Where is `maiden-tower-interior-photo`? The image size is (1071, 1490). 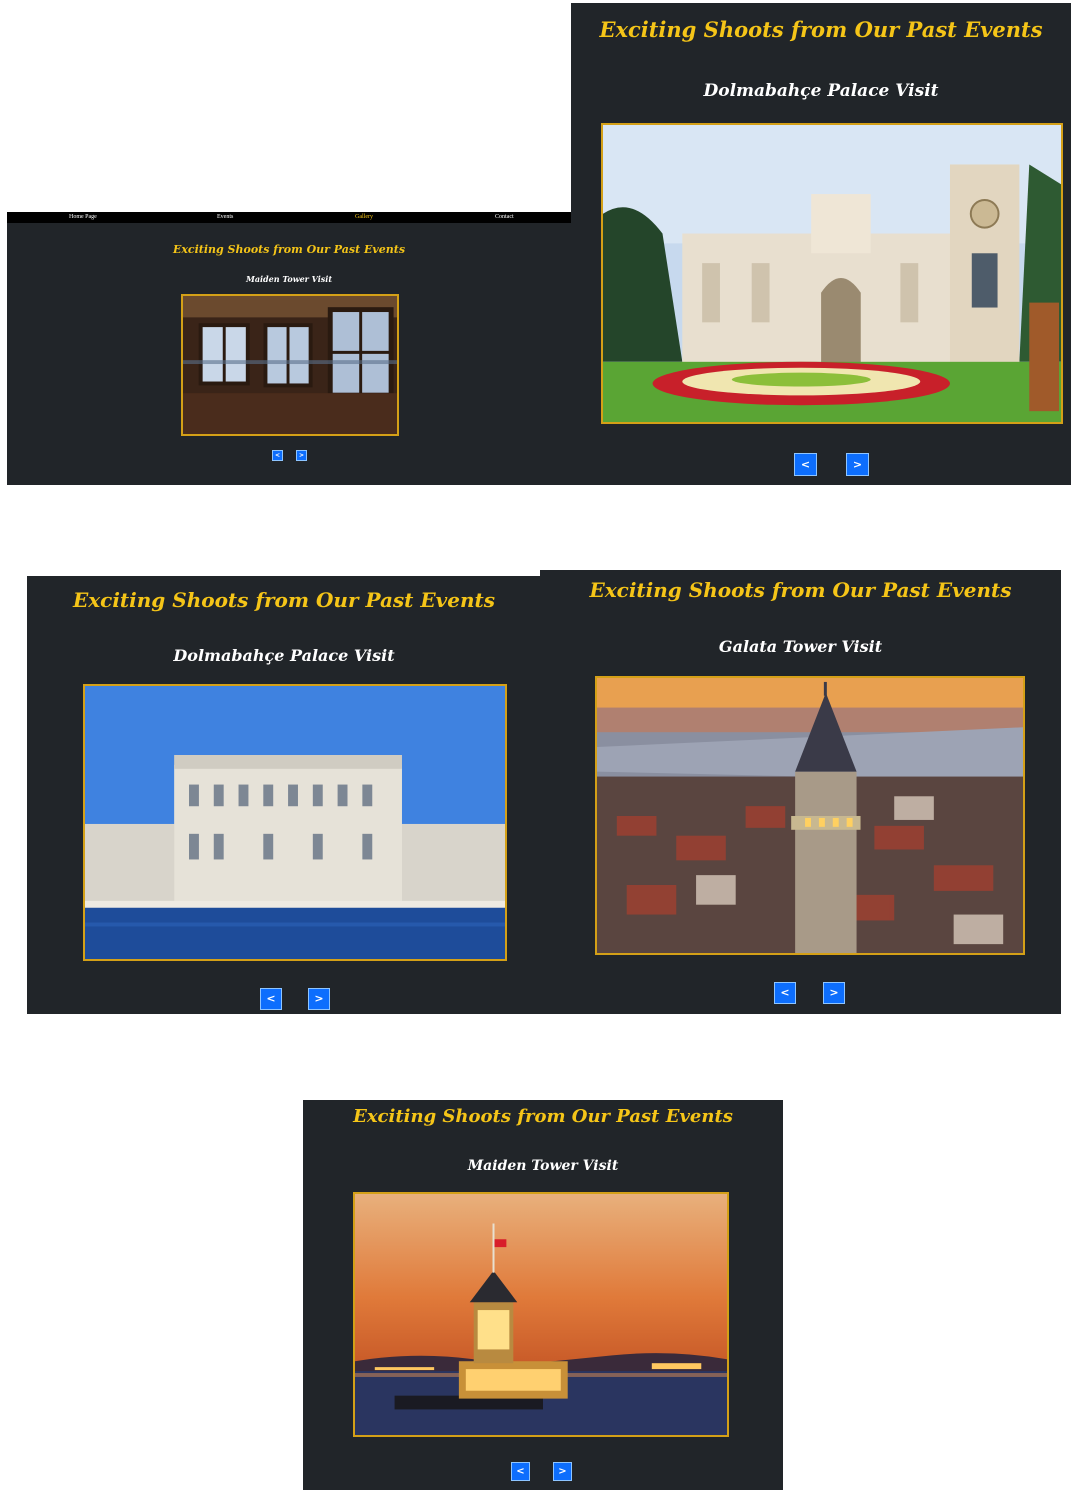 maiden-tower-interior-photo is located at coordinates (290, 365).